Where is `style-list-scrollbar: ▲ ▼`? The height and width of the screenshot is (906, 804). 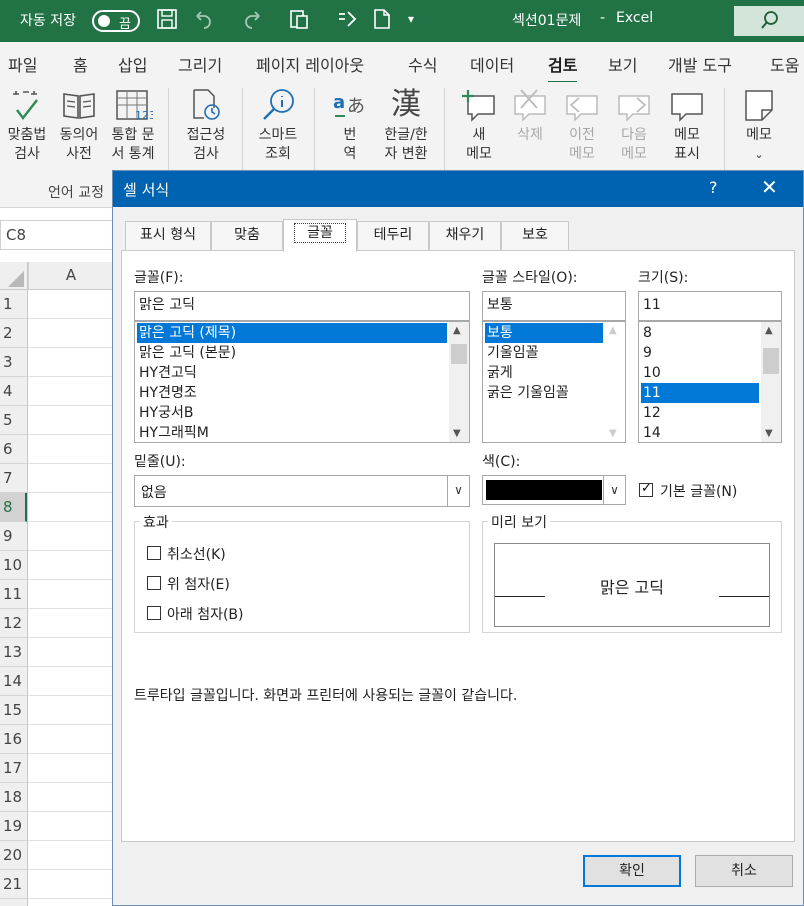 style-list-scrollbar: ▲ ▼ is located at coordinates (615, 382).